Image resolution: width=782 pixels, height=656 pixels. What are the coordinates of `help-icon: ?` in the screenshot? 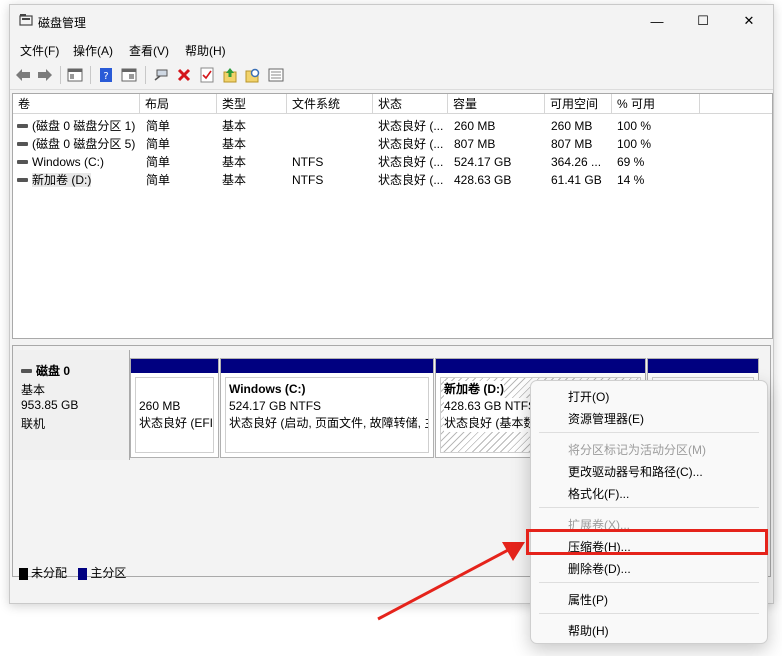 It's located at (106, 75).